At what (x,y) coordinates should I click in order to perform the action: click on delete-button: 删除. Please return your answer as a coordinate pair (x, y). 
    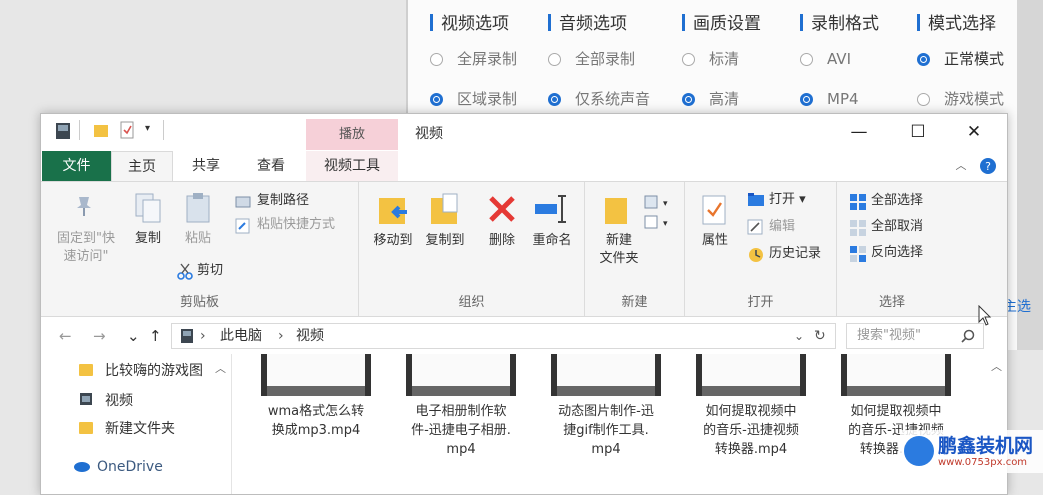
    Looking at the image, I should click on (502, 241).